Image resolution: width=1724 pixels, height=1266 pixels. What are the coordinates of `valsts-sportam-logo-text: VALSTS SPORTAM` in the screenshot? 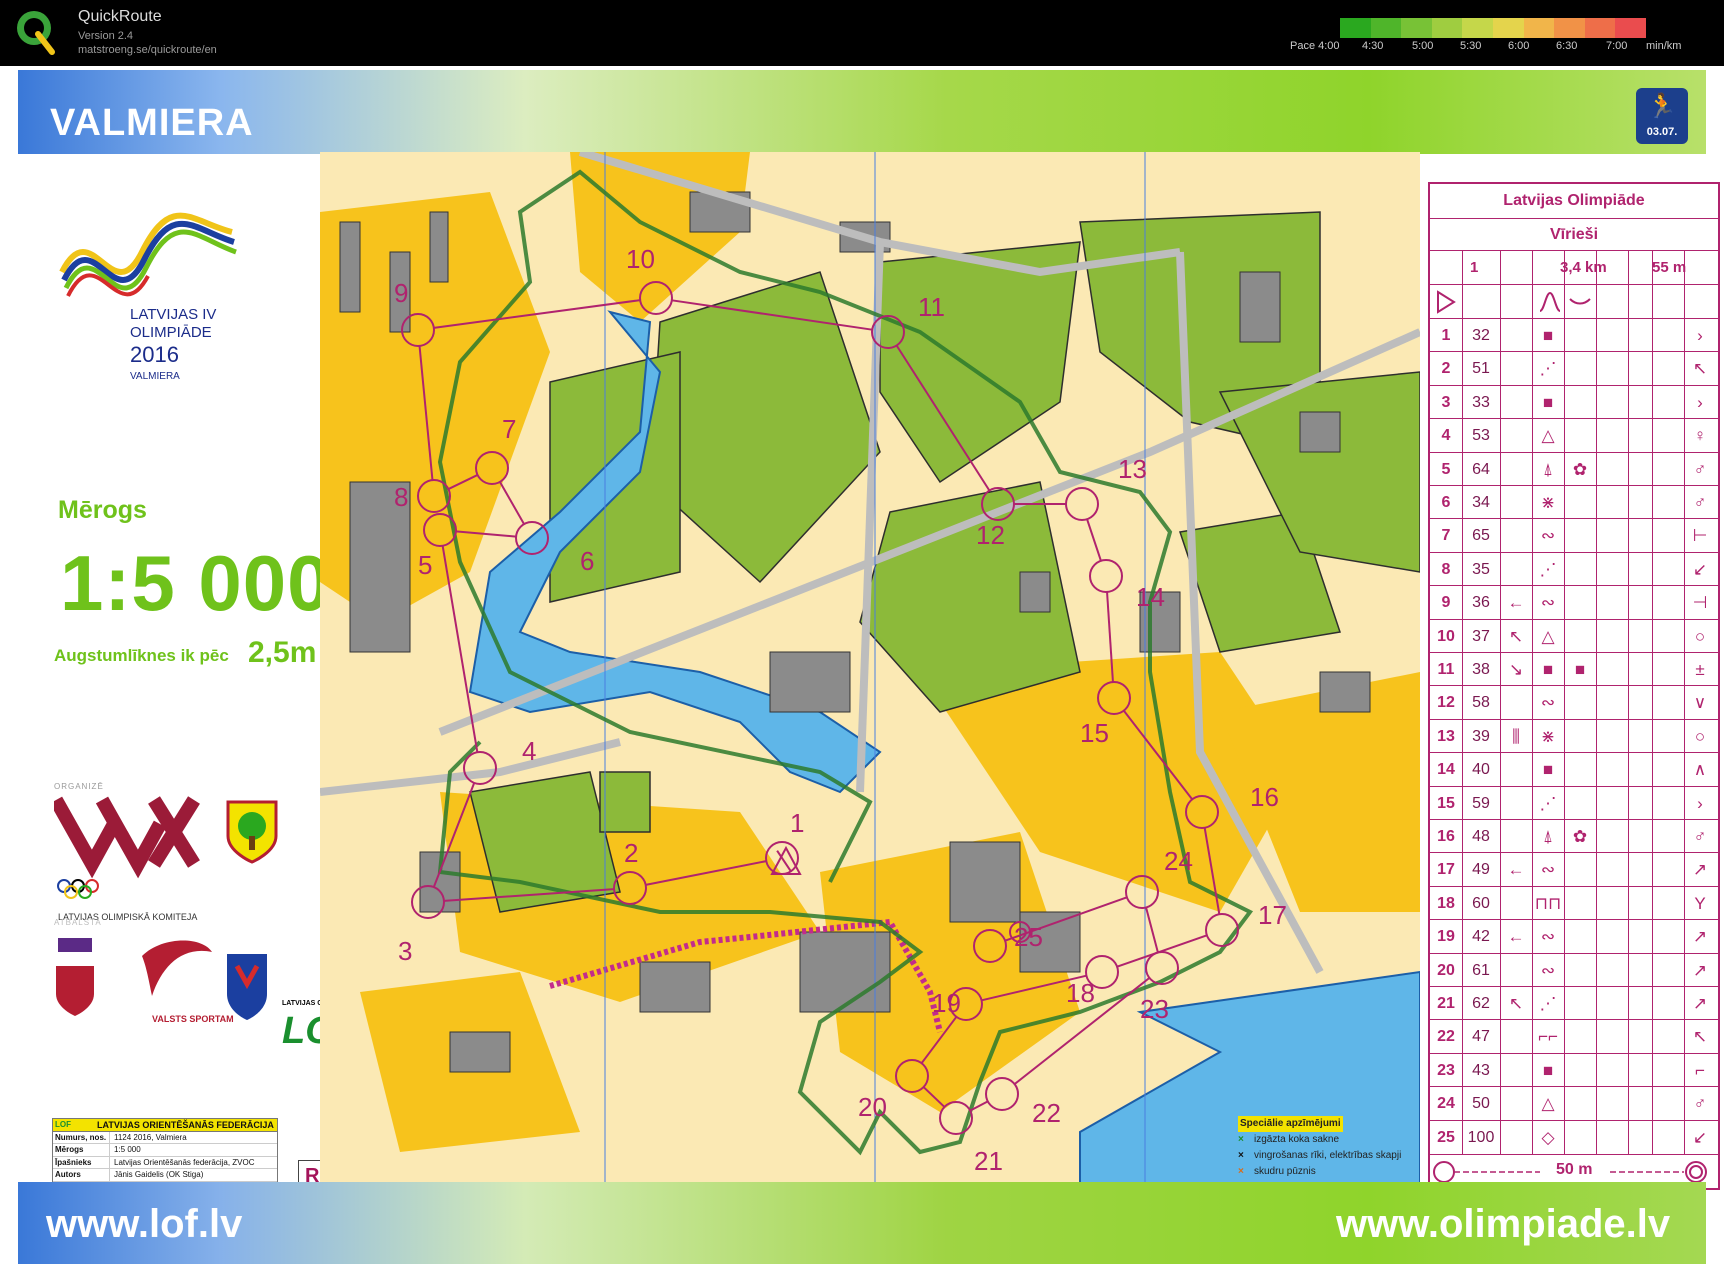 It's located at (193, 1019).